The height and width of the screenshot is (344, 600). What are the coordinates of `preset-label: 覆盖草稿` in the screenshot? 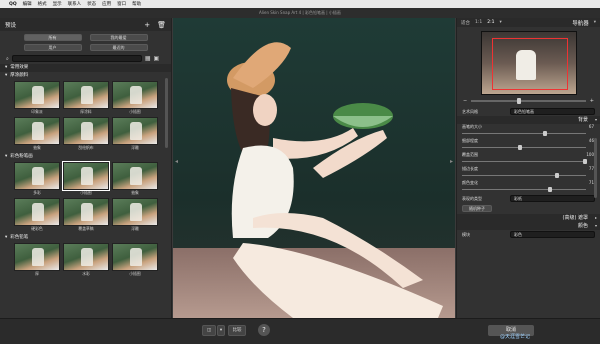 It's located at (86, 228).